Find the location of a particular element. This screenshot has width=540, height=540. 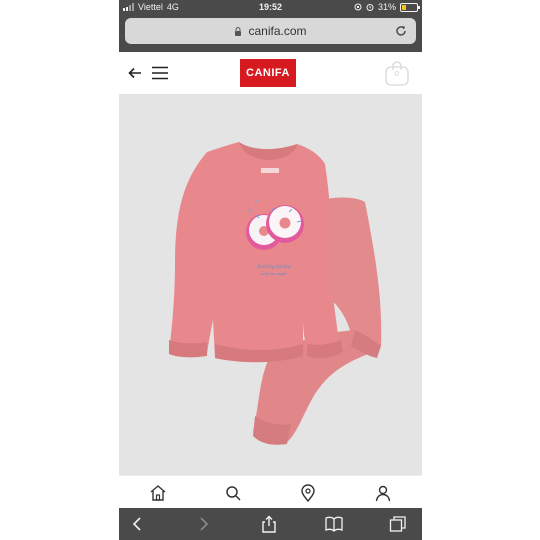

user-icon is located at coordinates (383, 493).